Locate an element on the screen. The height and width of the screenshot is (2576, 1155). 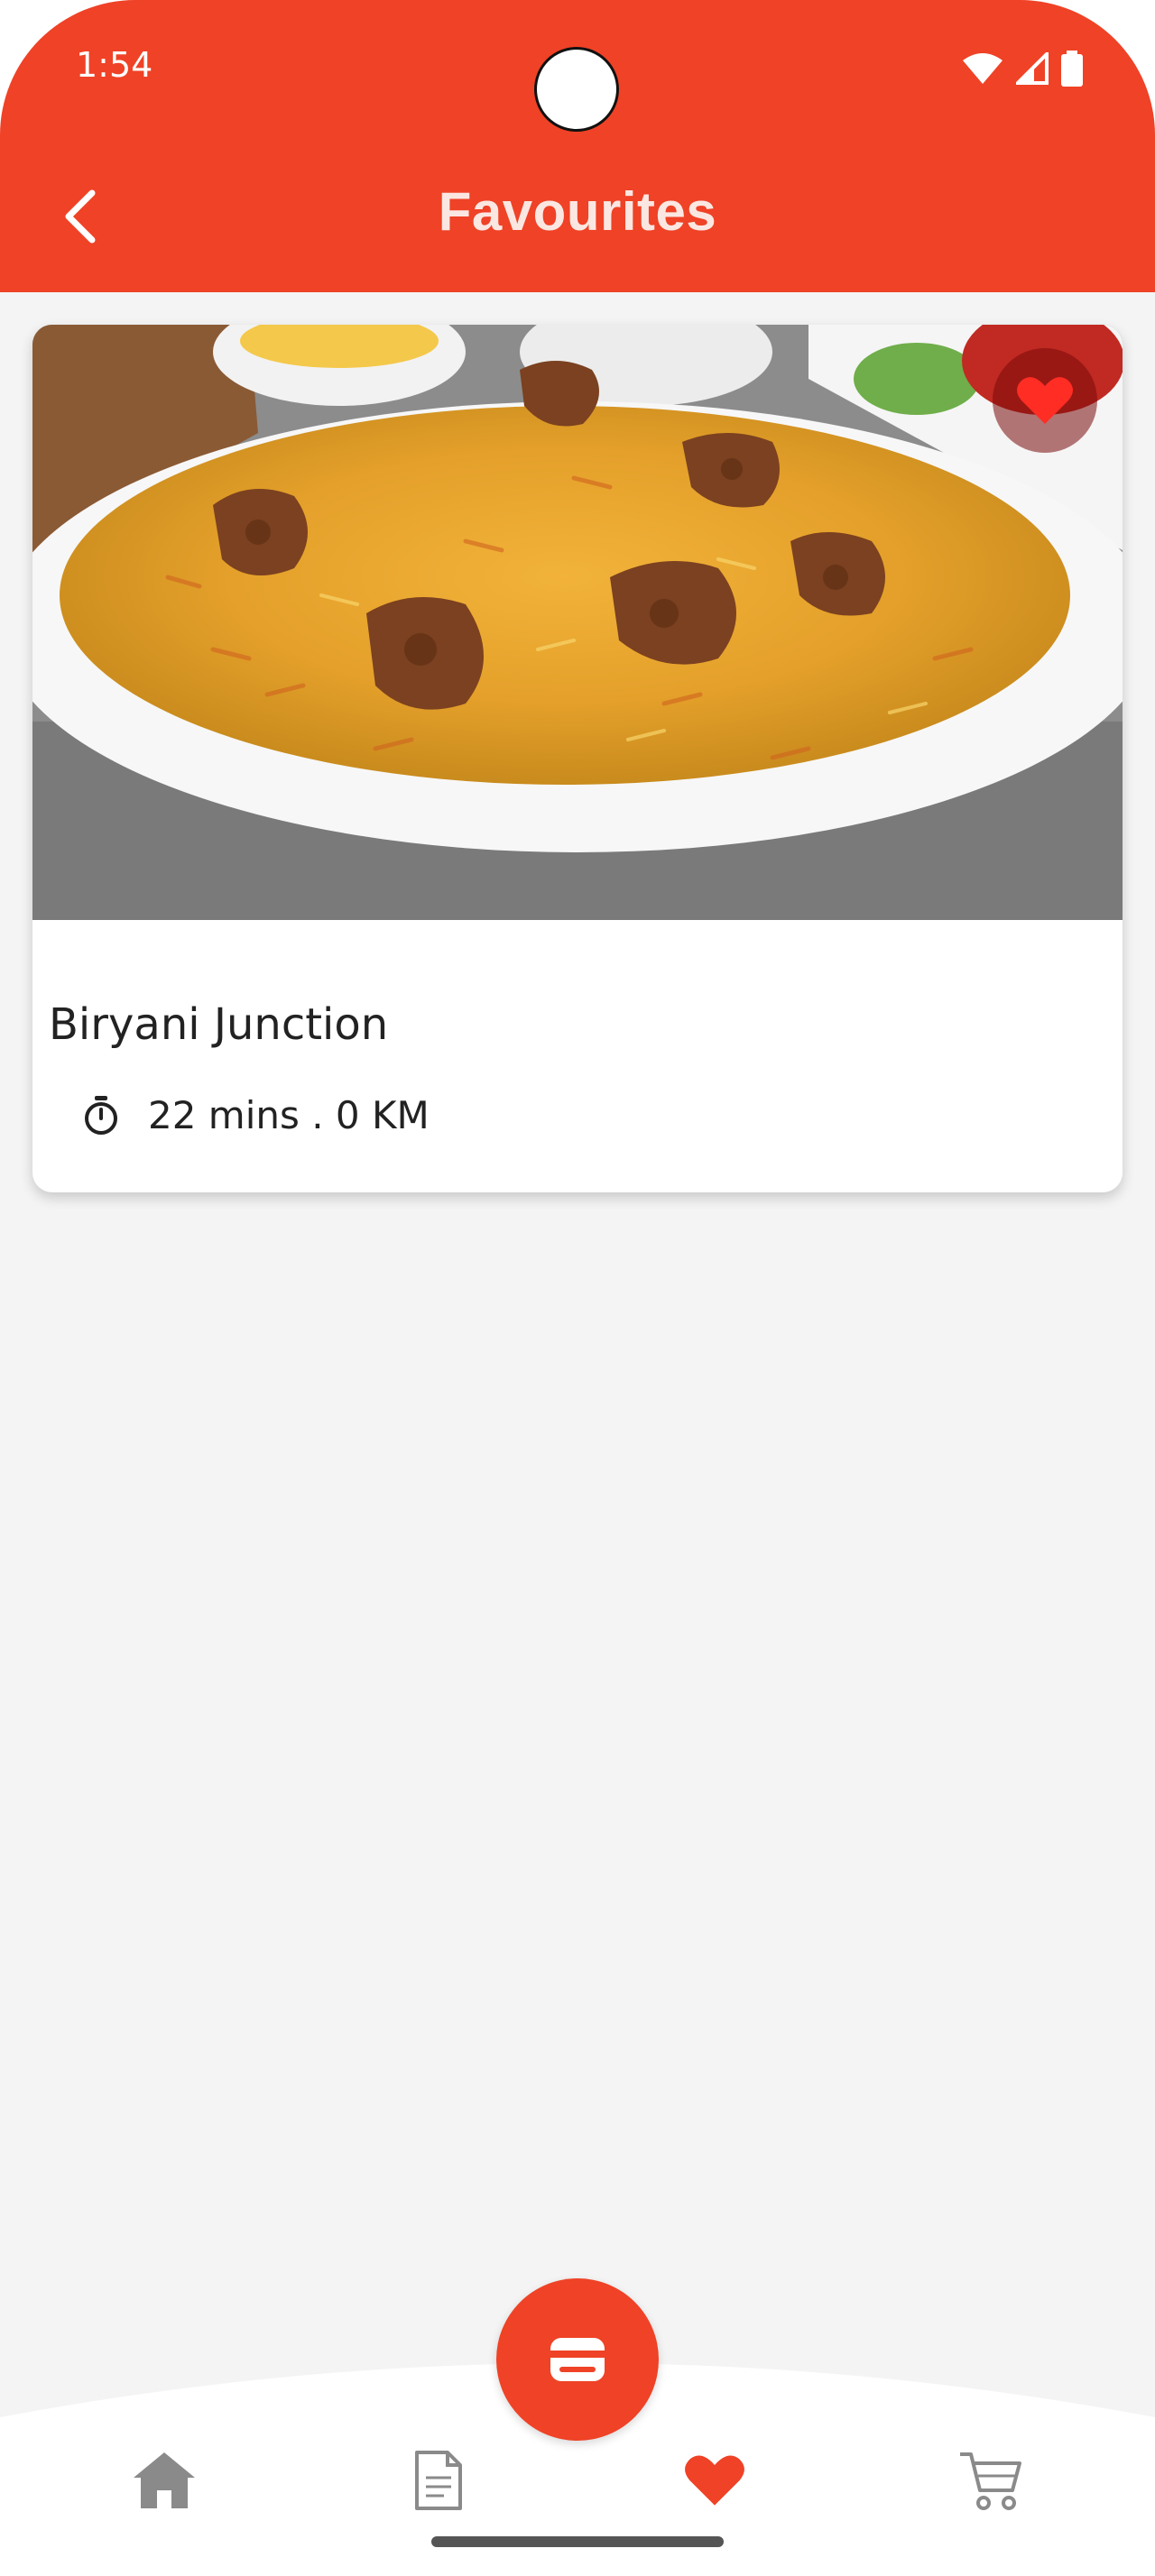
nav-home is located at coordinates (164, 2480).